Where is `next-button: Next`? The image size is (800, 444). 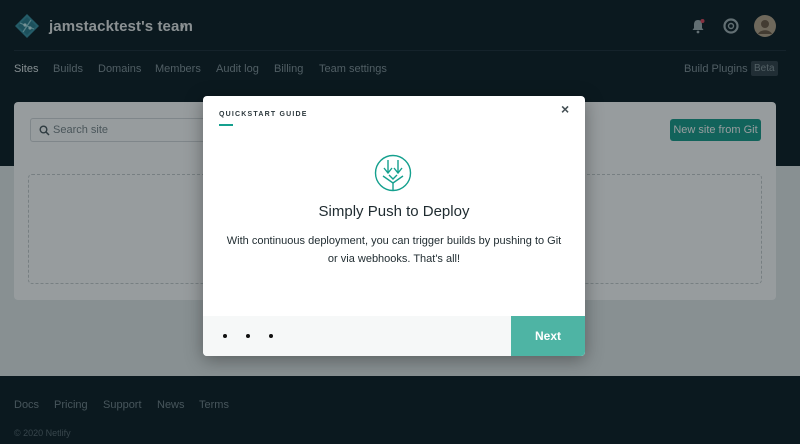
next-button: Next is located at coordinates (548, 336).